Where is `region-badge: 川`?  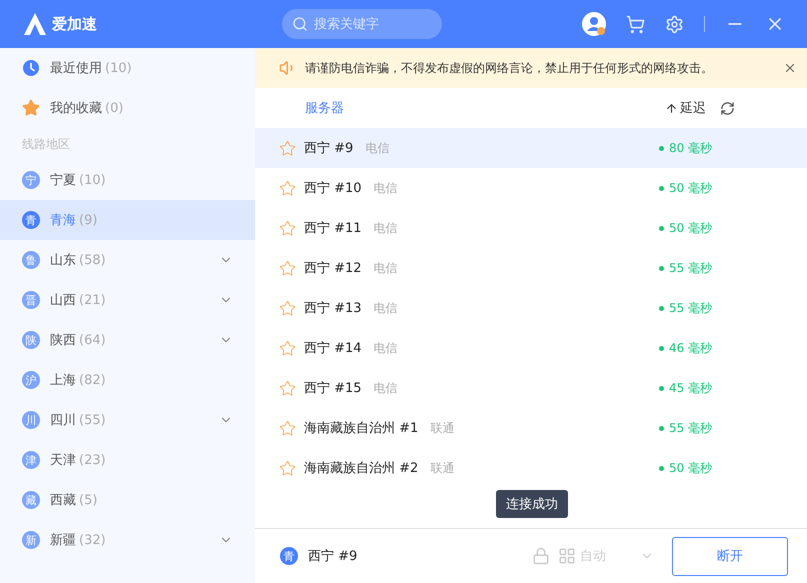
region-badge: 川 is located at coordinates (31, 420).